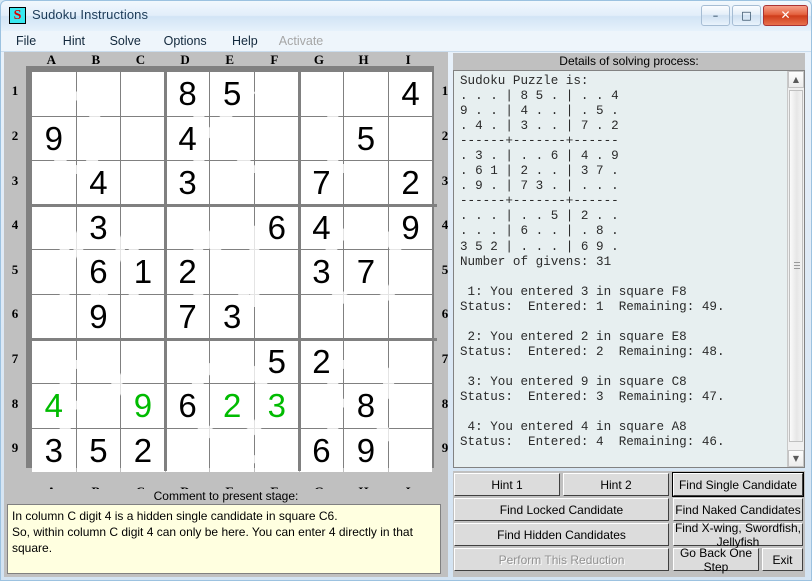 The height and width of the screenshot is (581, 812). What do you see at coordinates (277, 317) in the screenshot?
I see `sudoku-cell-F6` at bounding box center [277, 317].